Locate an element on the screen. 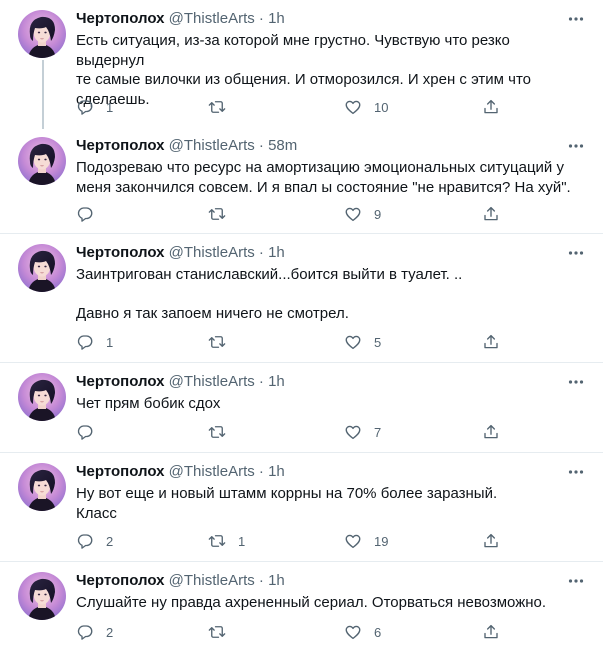 Image resolution: width=603 pixels, height=649 pixels. like-count: 19 is located at coordinates (381, 541).